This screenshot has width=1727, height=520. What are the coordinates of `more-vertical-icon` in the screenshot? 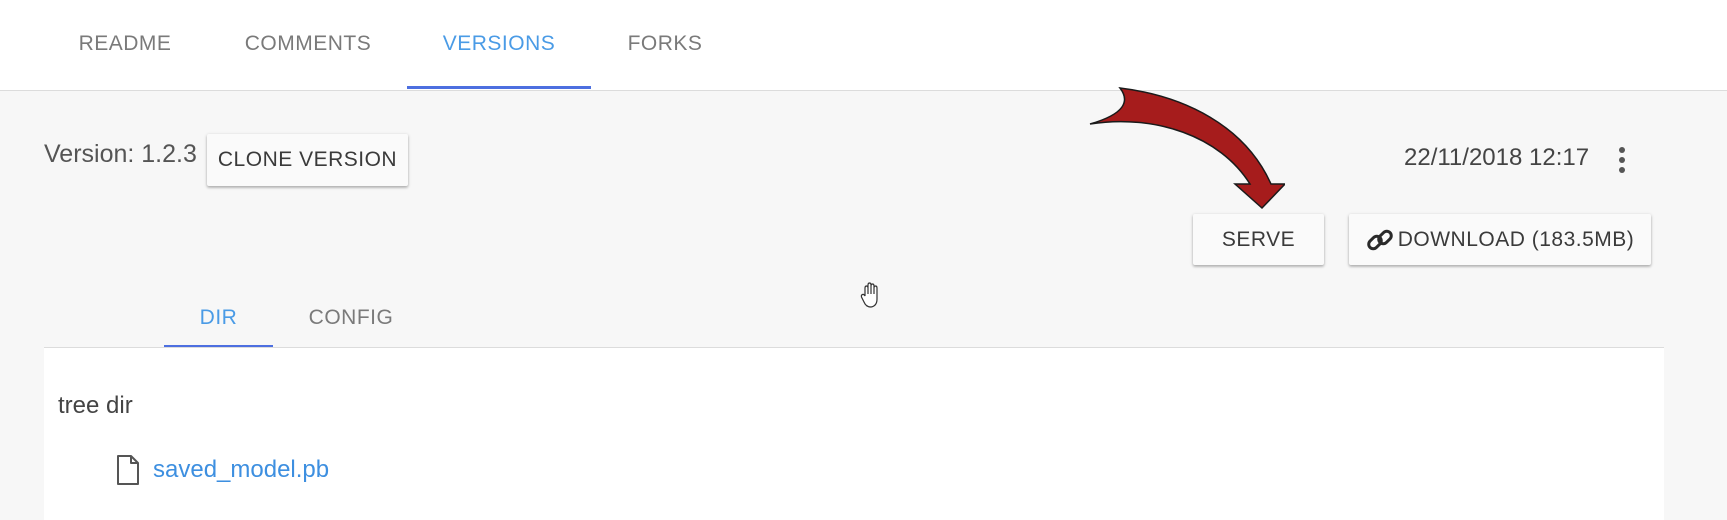 It's located at (1622, 160).